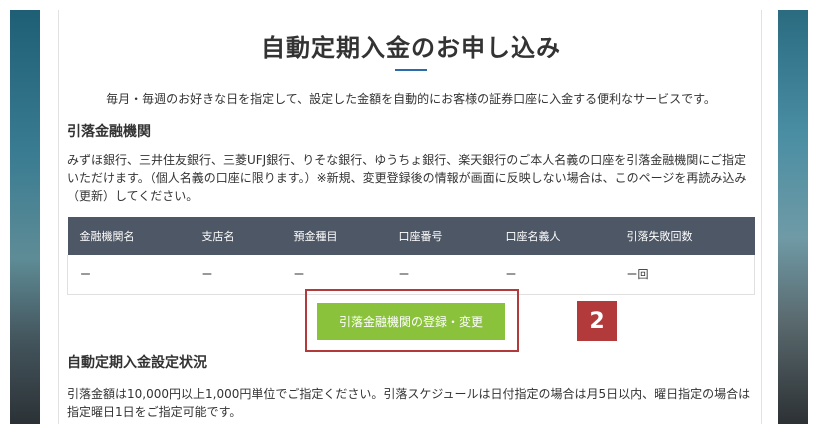 The image size is (818, 433). I want to click on page-title: 自動定期入金のお申し込み, so click(411, 48).